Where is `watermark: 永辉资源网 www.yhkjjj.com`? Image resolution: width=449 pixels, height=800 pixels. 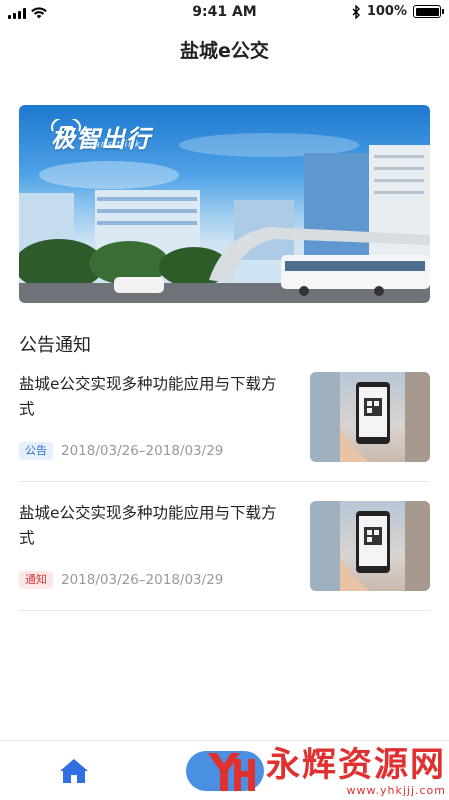 watermark: 永辉资源网 www.yhkjjj.com is located at coordinates (323, 771).